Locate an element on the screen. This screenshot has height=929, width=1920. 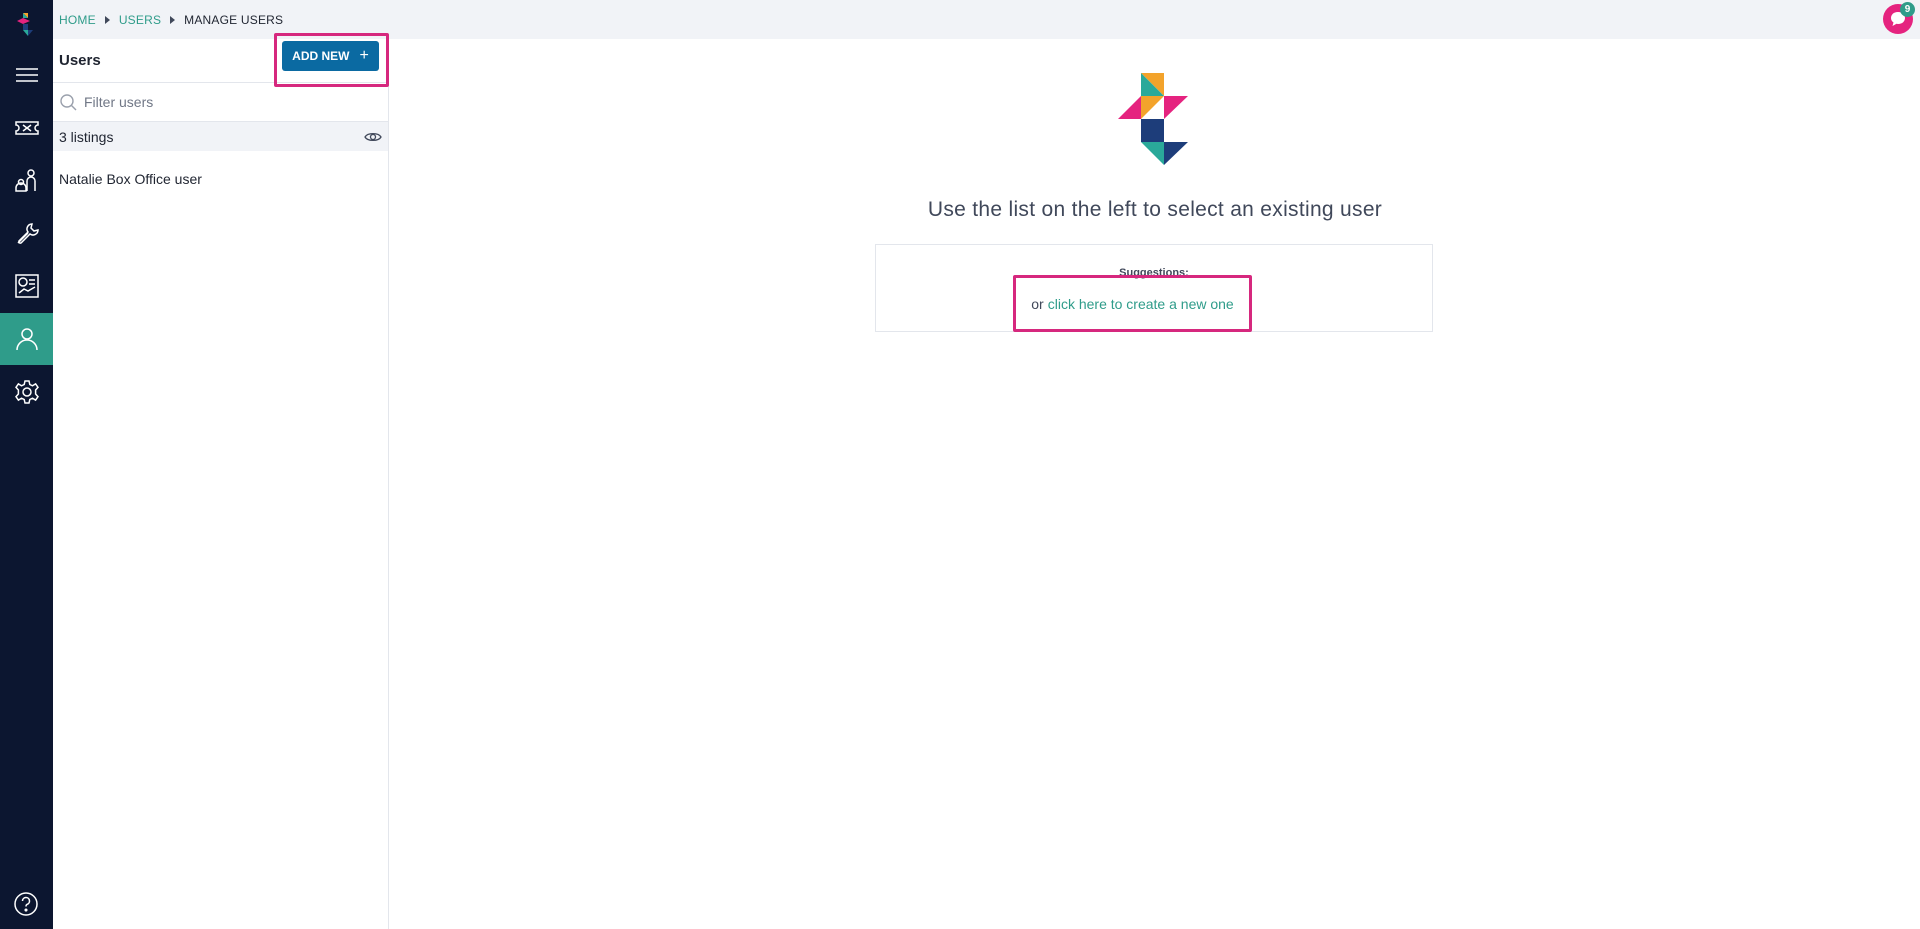
app-logo-icon is located at coordinates (26, 25).